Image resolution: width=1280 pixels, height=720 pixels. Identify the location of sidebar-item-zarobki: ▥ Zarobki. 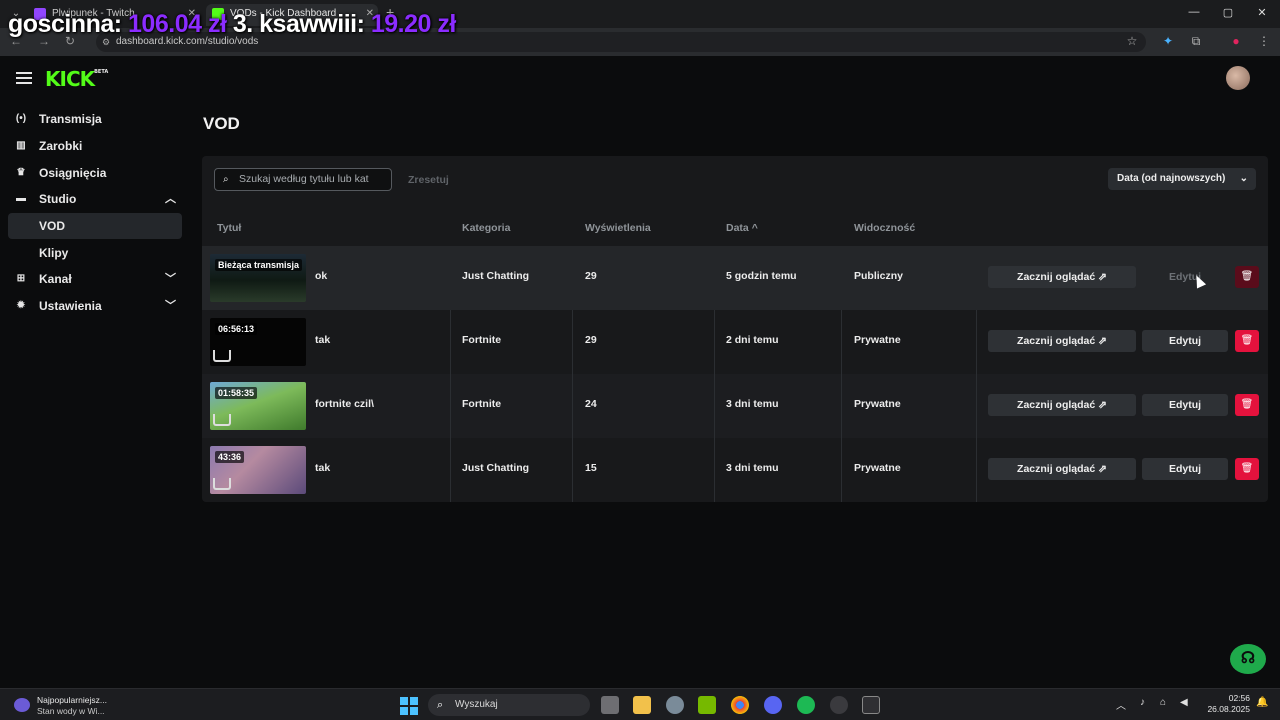
(95, 146).